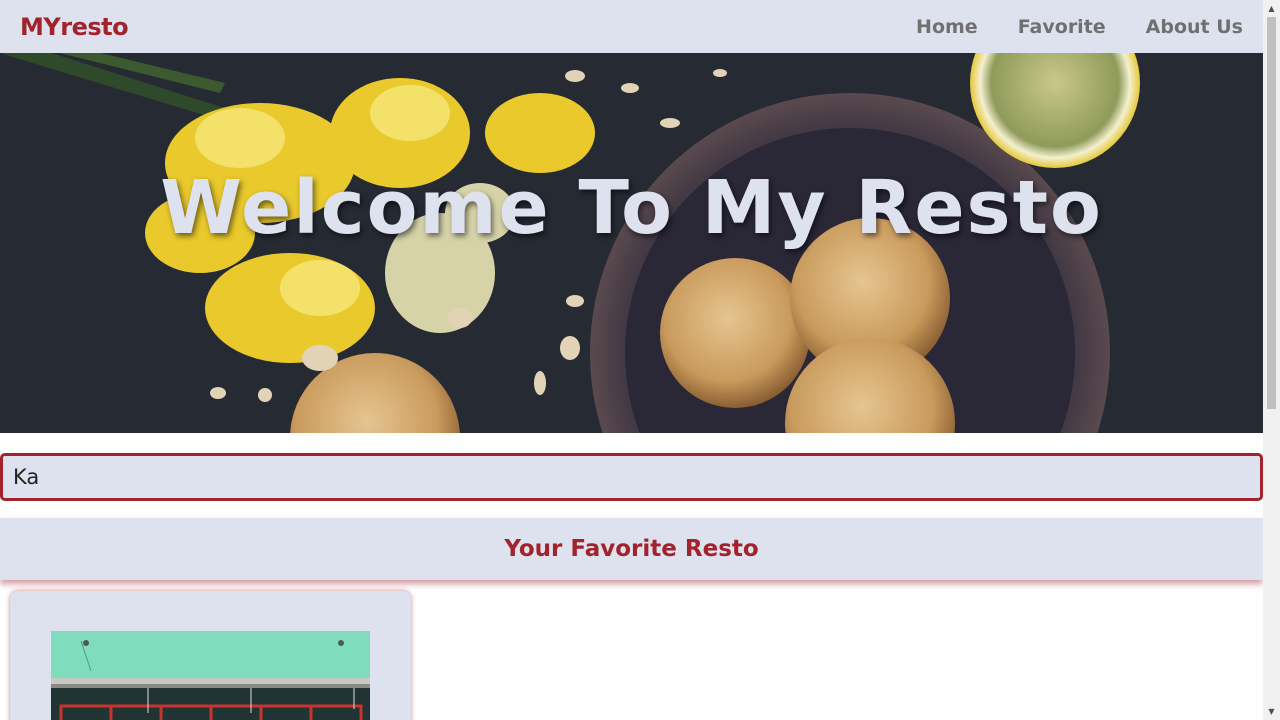 The image size is (1280, 720). Describe the element at coordinates (1271, 8) in the screenshot. I see `triangle-up-icon: ▲` at that location.